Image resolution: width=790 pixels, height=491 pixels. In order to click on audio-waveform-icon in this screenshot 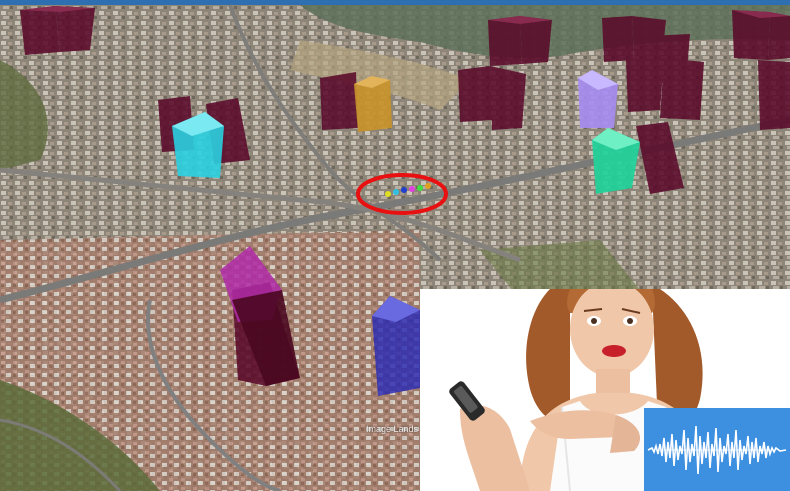, I will do `click(717, 449)`.